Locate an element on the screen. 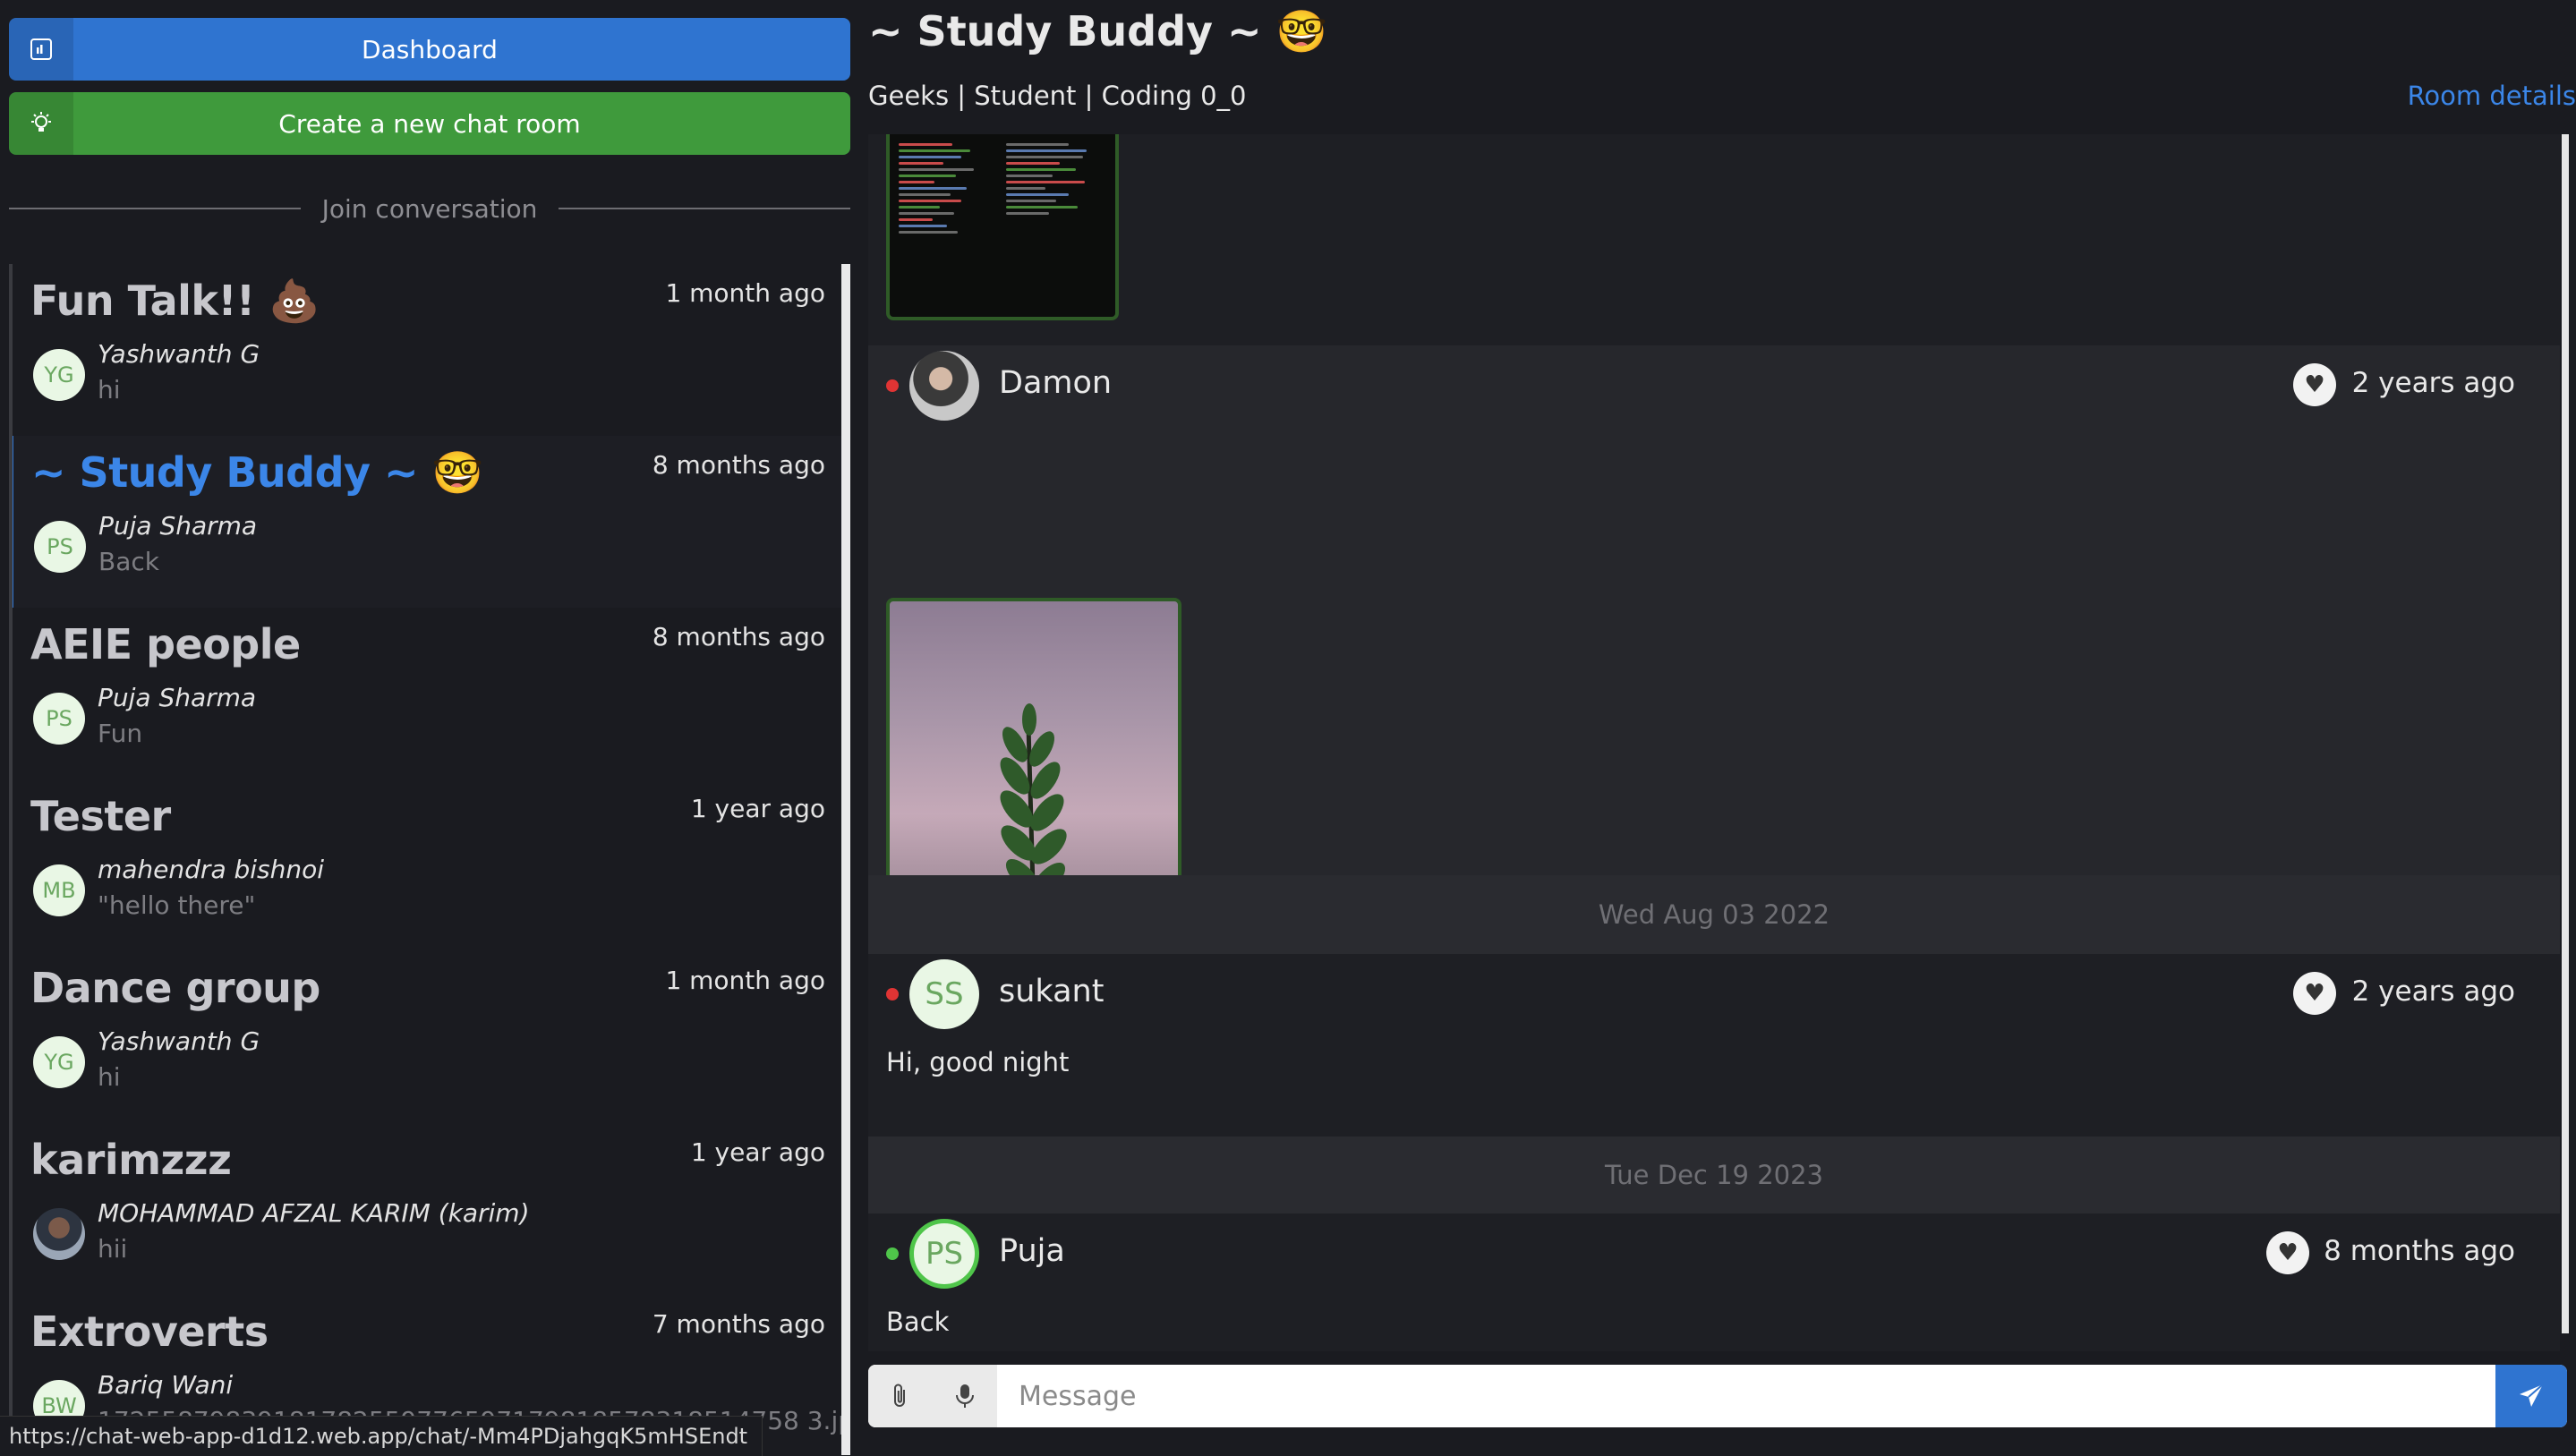 The image size is (2576, 1456). message-text: Back is located at coordinates (918, 1322).